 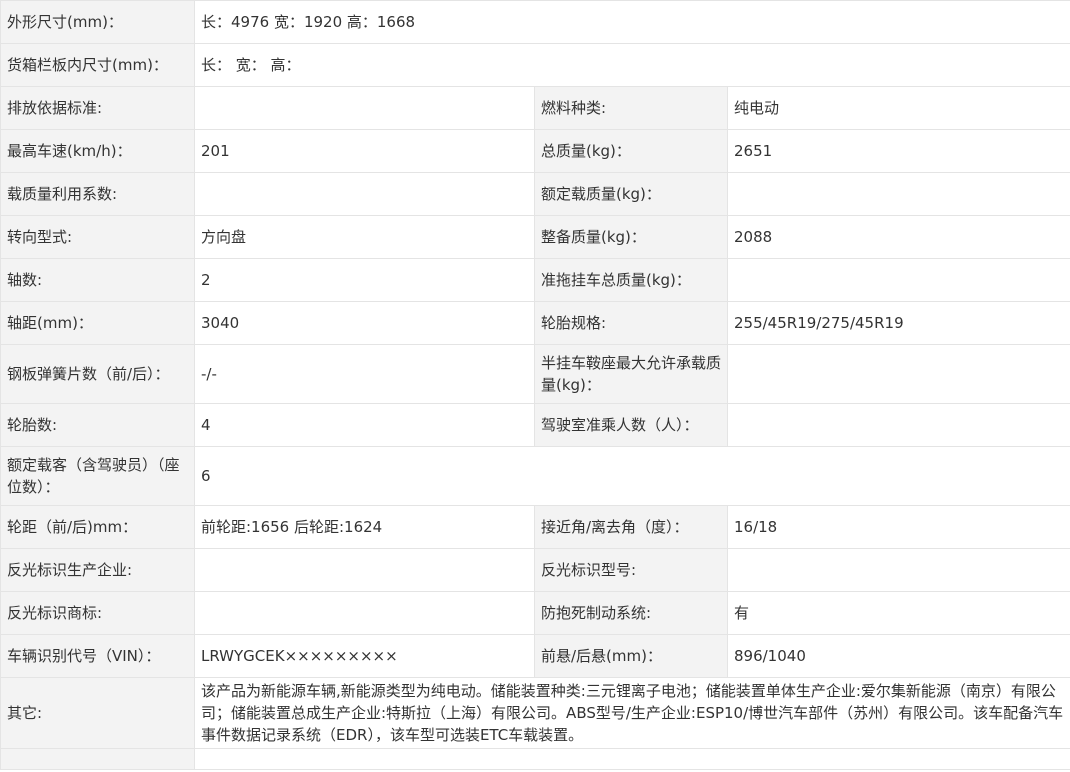 What do you see at coordinates (364, 374) in the screenshot?
I see `spec-value-cell: -/-` at bounding box center [364, 374].